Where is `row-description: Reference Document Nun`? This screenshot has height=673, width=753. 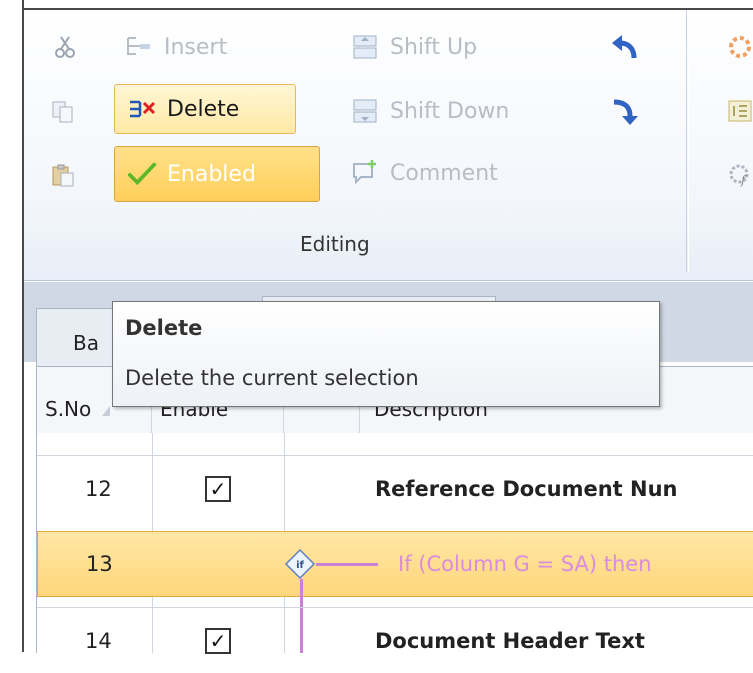
row-description: Reference Document Nun is located at coordinates (526, 488).